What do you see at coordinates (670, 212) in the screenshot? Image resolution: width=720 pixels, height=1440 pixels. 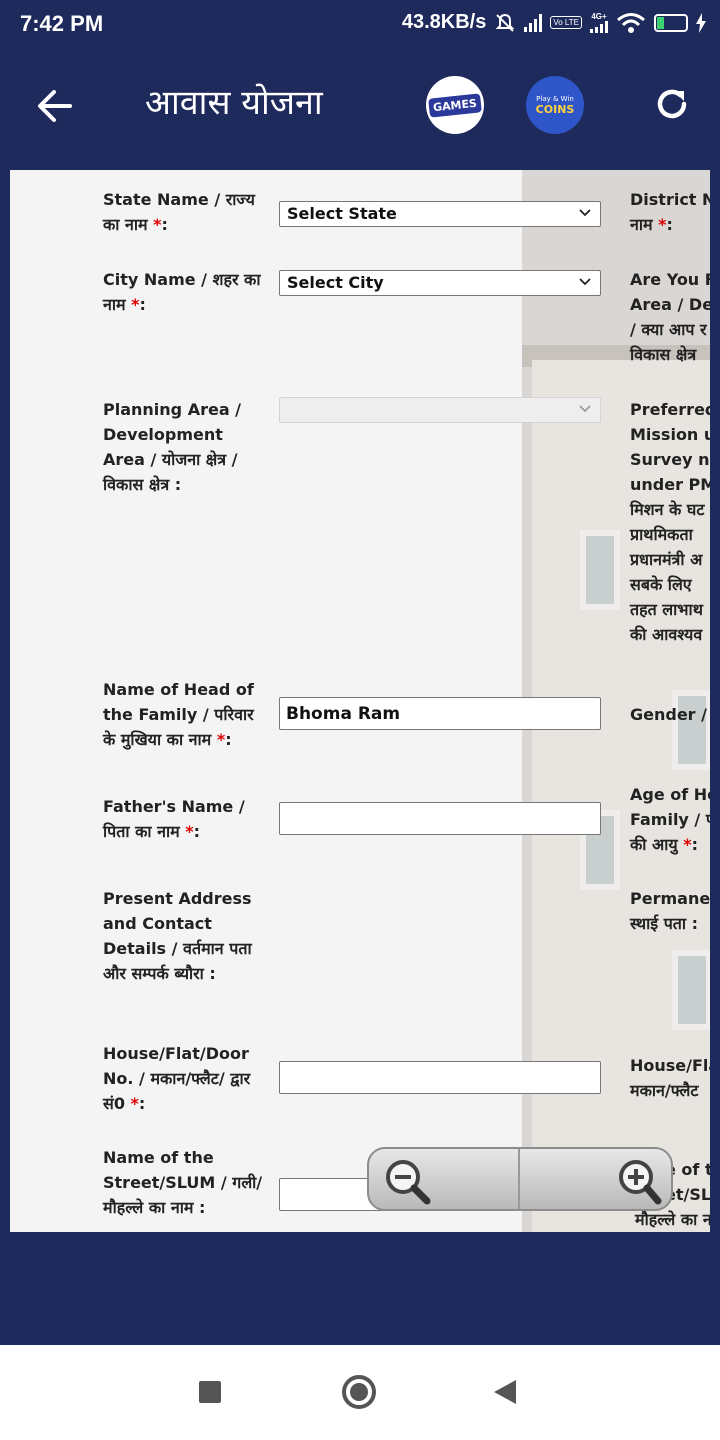 I see `district-label: District Na नाम *:` at bounding box center [670, 212].